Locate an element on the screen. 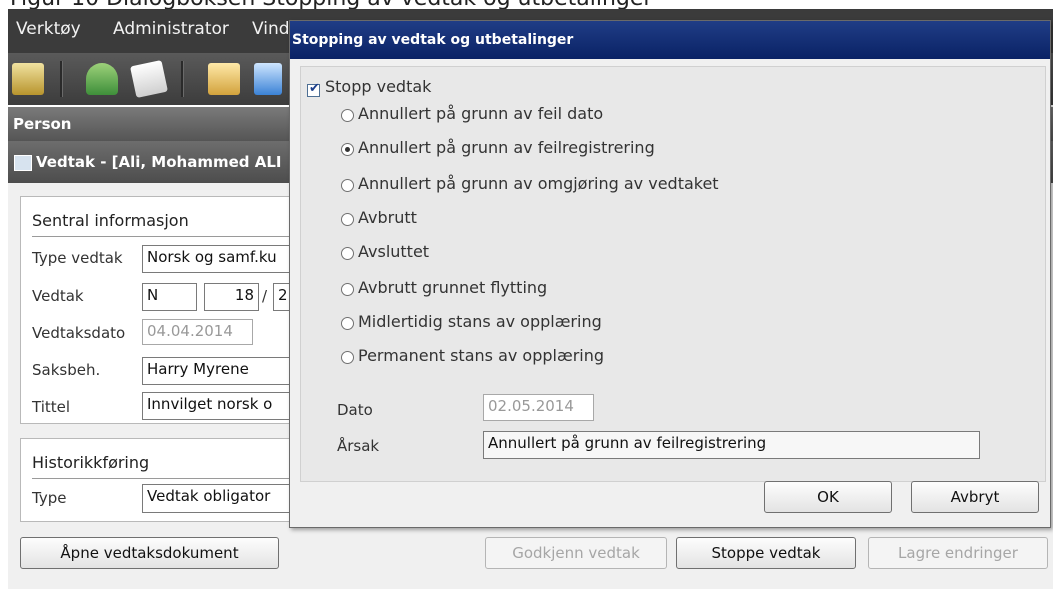 The height and width of the screenshot is (589, 1053). history-type-label: Type is located at coordinates (49, 498).